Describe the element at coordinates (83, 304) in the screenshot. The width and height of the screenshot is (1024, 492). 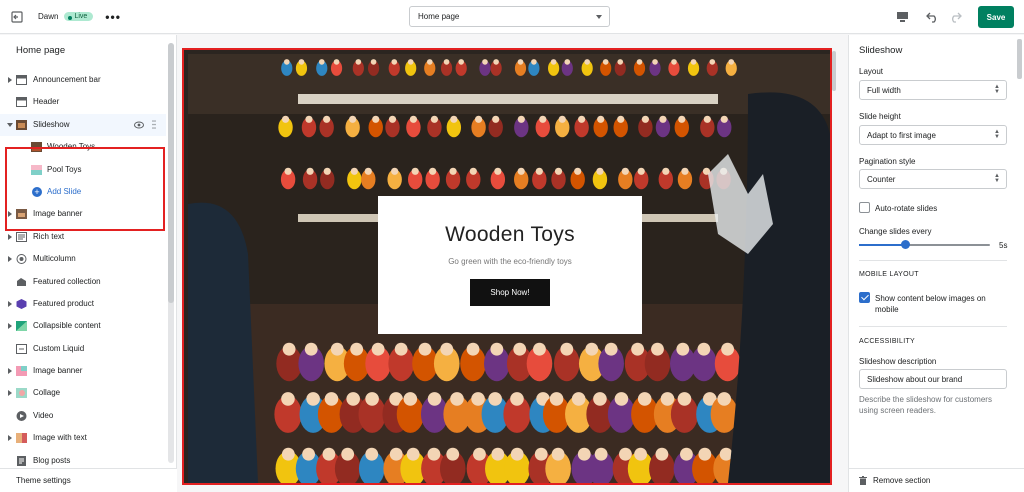
I see `section-featured-product: Featured product` at that location.